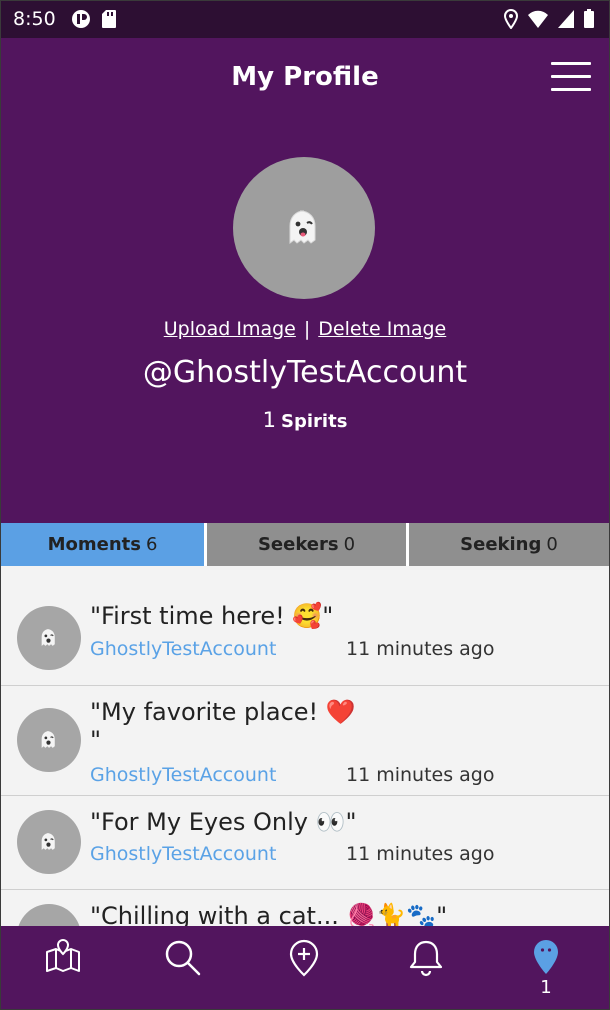  What do you see at coordinates (94, 21) in the screenshot?
I see `status-left-icons` at bounding box center [94, 21].